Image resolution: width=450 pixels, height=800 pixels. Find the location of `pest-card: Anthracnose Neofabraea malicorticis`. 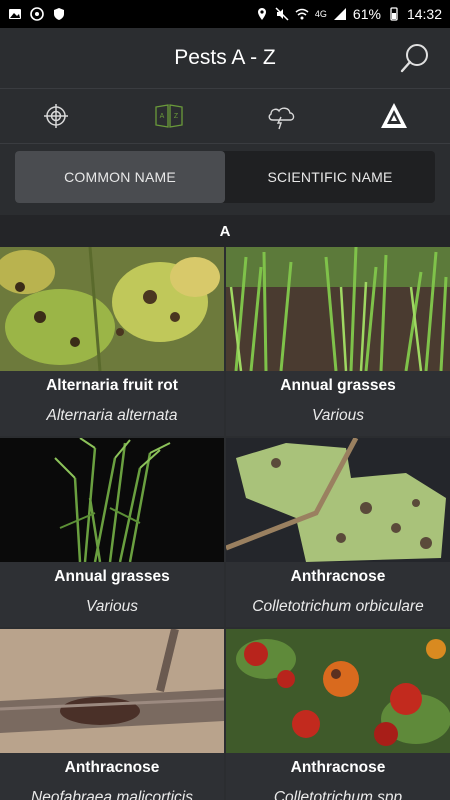

pest-card: Anthracnose Neofabraea malicorticis is located at coordinates (112, 714).